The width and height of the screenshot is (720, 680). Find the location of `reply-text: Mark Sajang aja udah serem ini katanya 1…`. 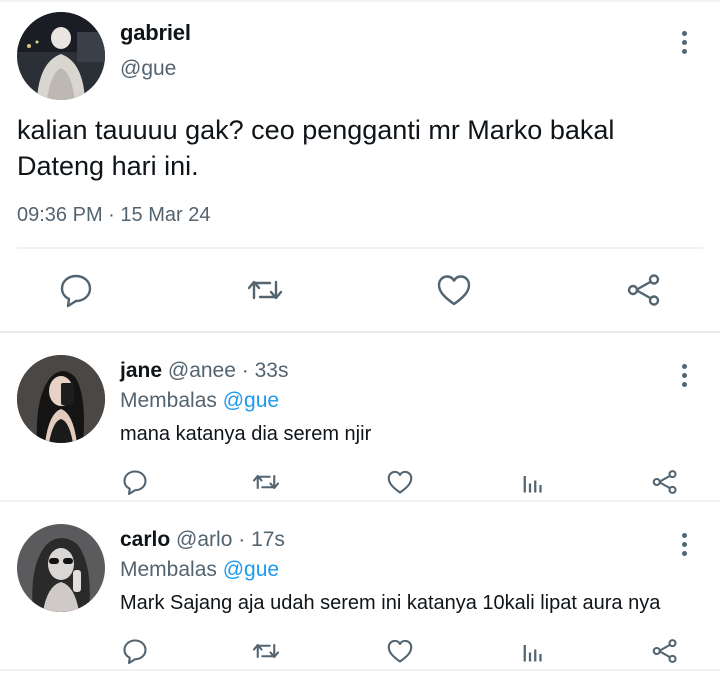

reply-text: Mark Sajang aja udah serem ini katanya 1… is located at coordinates (390, 603).